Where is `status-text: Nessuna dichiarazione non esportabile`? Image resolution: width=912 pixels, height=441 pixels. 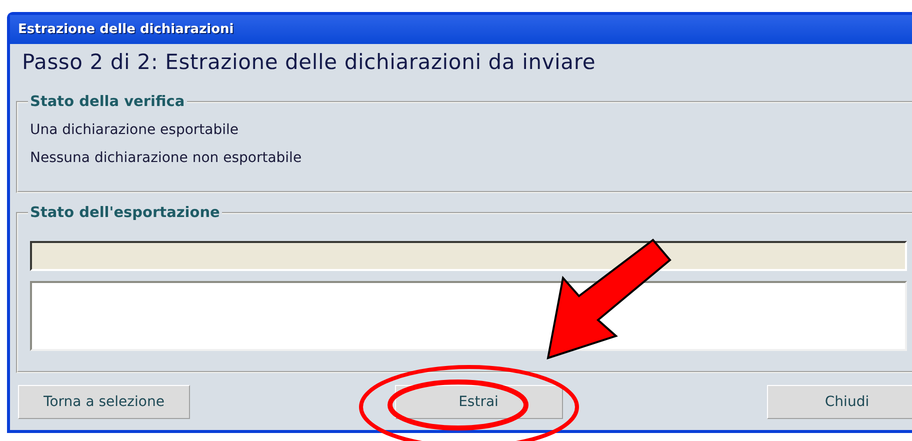 status-text: Nessuna dichiarazione non esportabile is located at coordinates (166, 158).